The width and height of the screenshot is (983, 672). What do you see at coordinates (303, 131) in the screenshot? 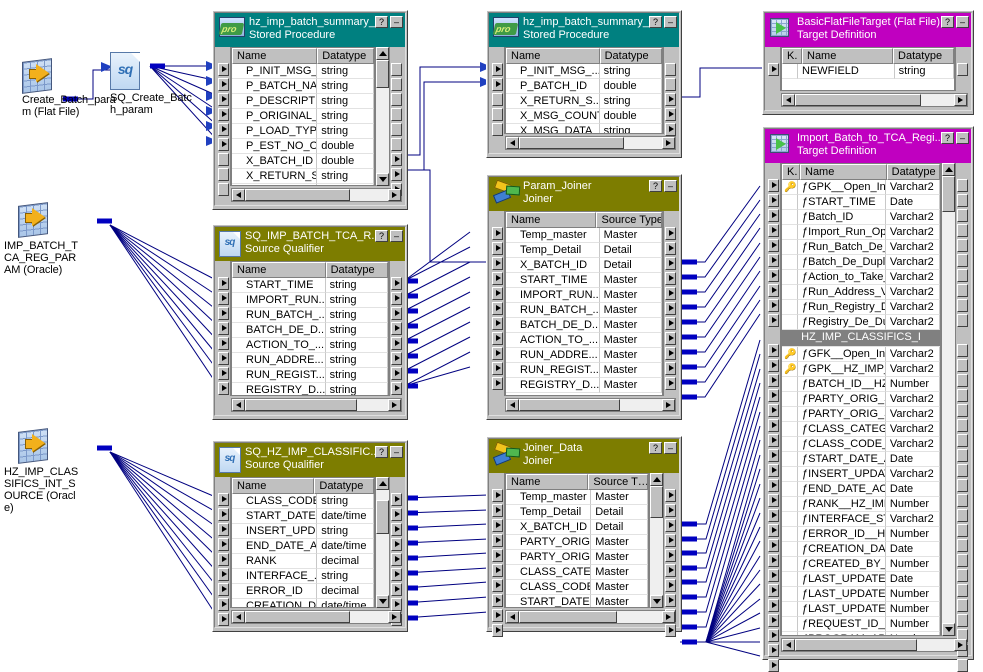
I see `table-row: P_LOAD_TYPE string` at bounding box center [303, 131].